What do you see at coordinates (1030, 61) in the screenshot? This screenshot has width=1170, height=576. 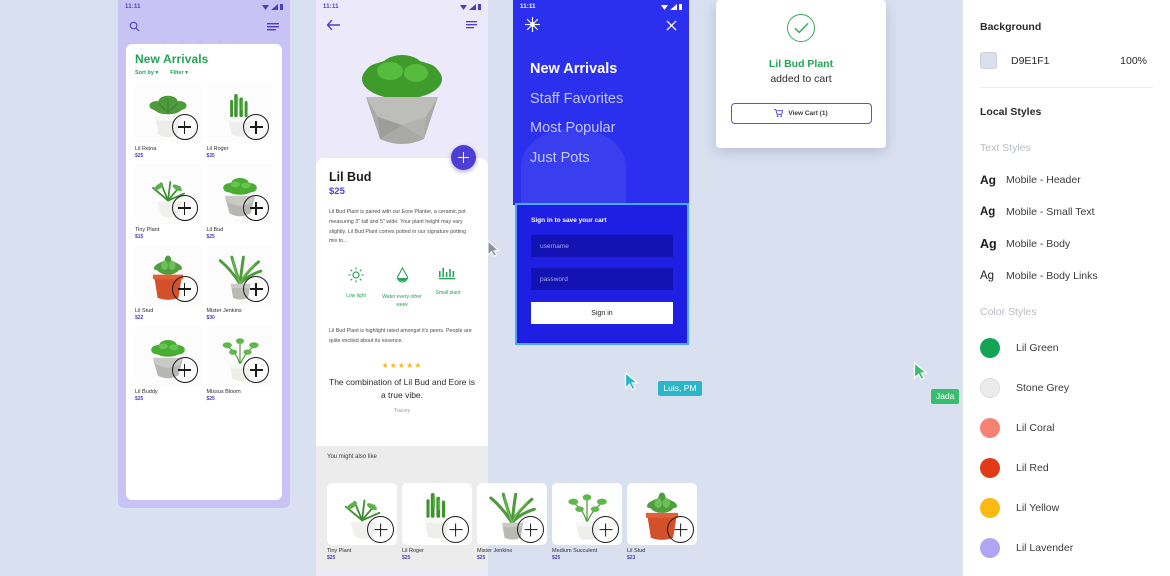 I see `background-hex-value: D9E1F1` at bounding box center [1030, 61].